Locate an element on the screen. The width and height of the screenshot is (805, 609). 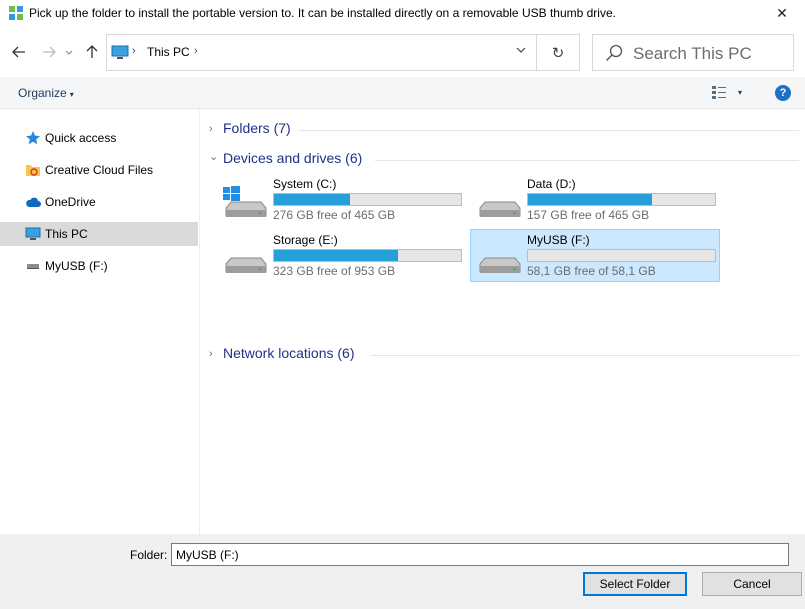
address-bar: › This PC › is located at coordinates (321, 52).